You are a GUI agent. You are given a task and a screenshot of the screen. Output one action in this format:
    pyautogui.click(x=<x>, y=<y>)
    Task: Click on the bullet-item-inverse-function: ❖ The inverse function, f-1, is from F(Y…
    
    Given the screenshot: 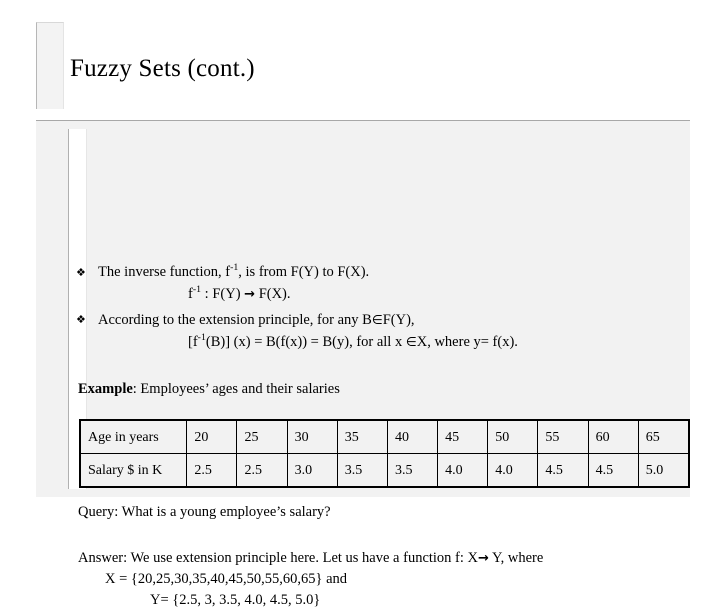 What is the action you would take?
    pyautogui.click(x=222, y=272)
    